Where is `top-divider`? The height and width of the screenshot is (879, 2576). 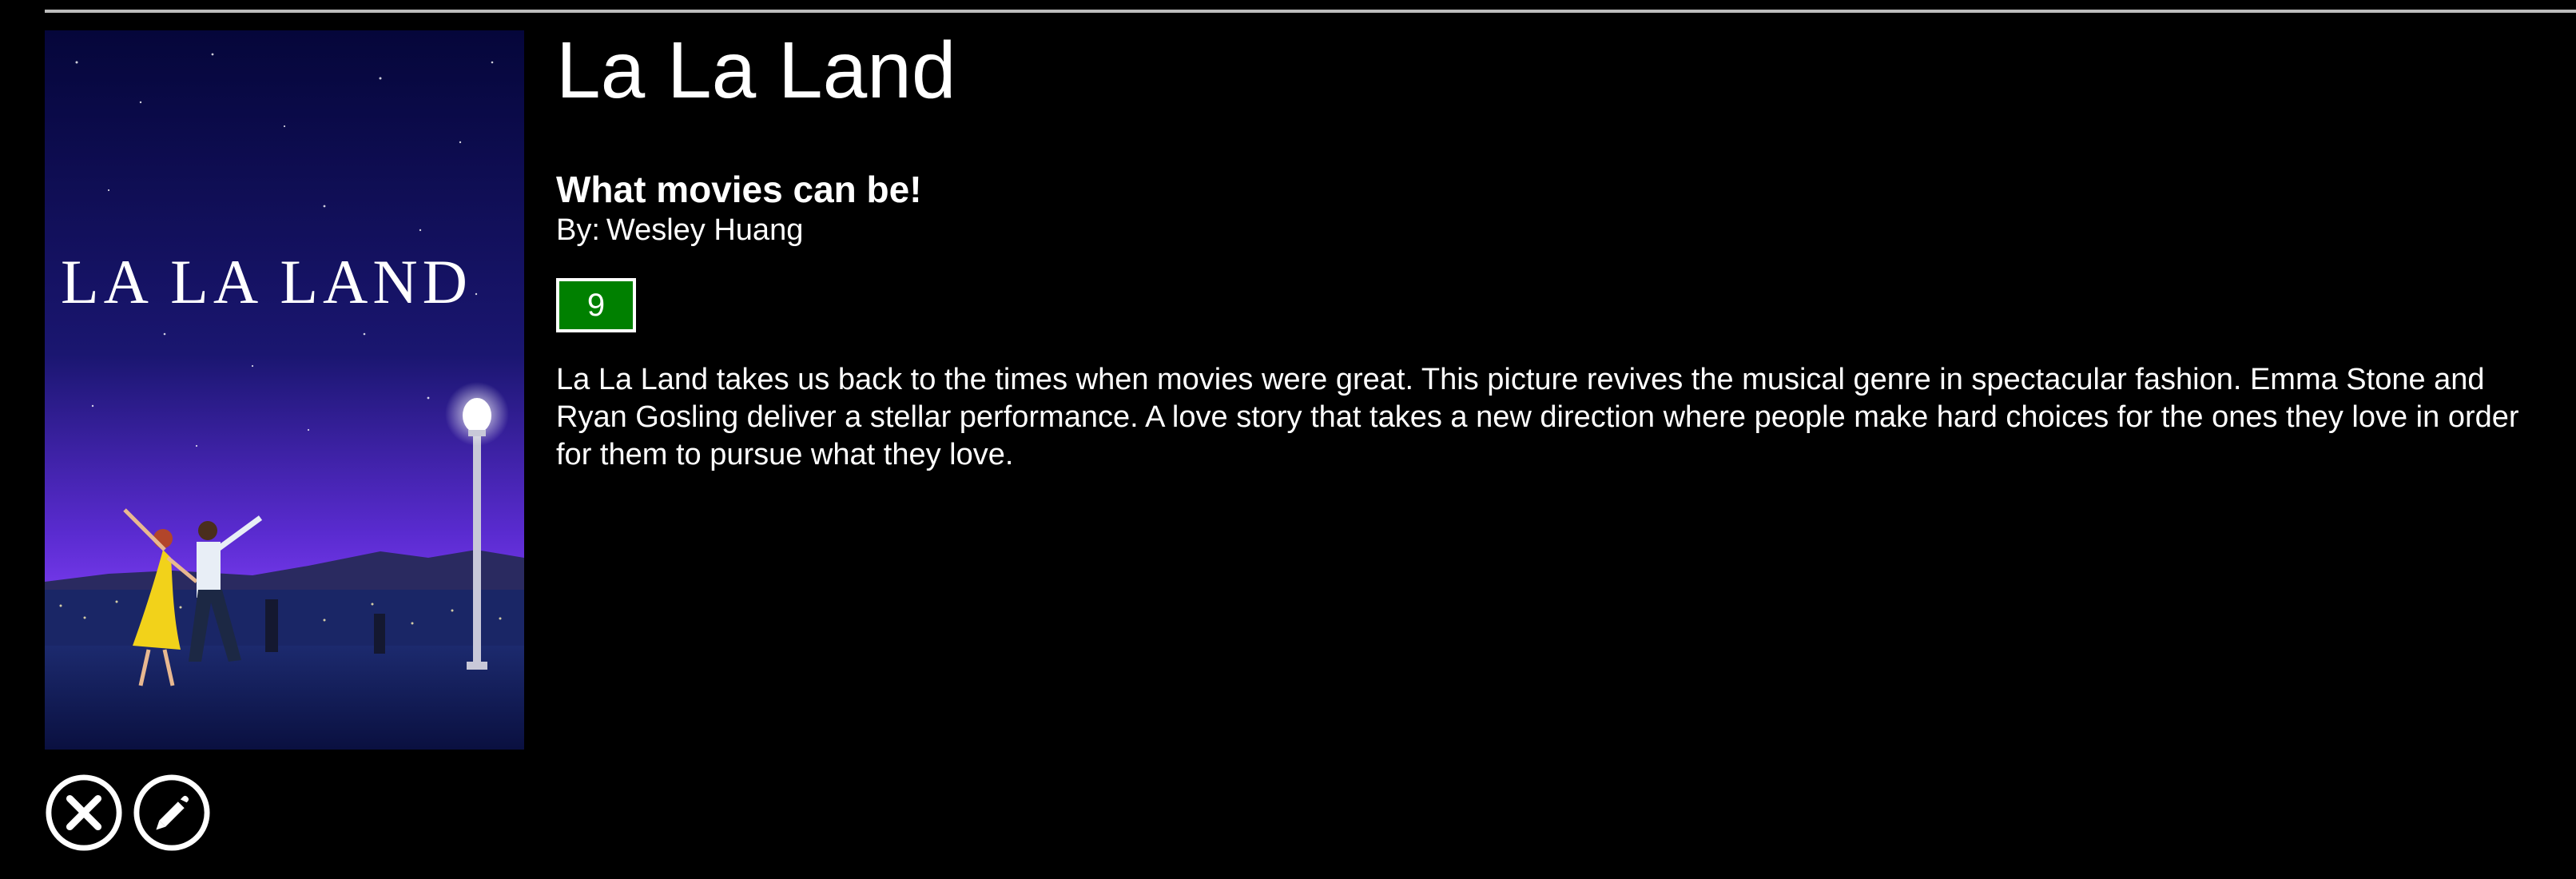
top-divider is located at coordinates (1310, 11).